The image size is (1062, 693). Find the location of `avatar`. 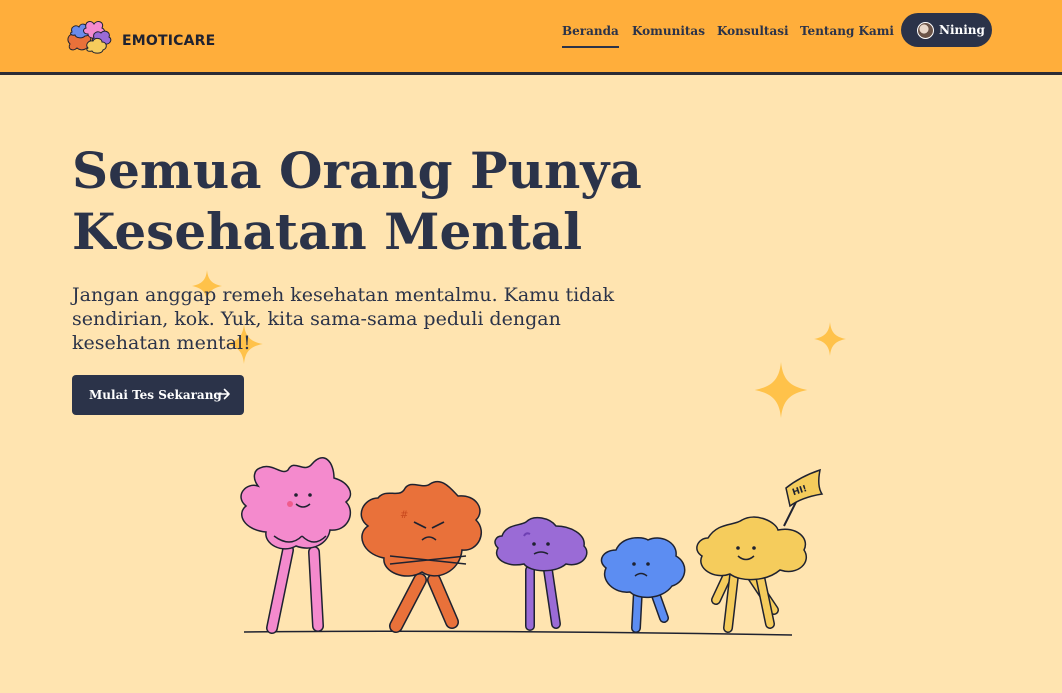

avatar is located at coordinates (925, 30).